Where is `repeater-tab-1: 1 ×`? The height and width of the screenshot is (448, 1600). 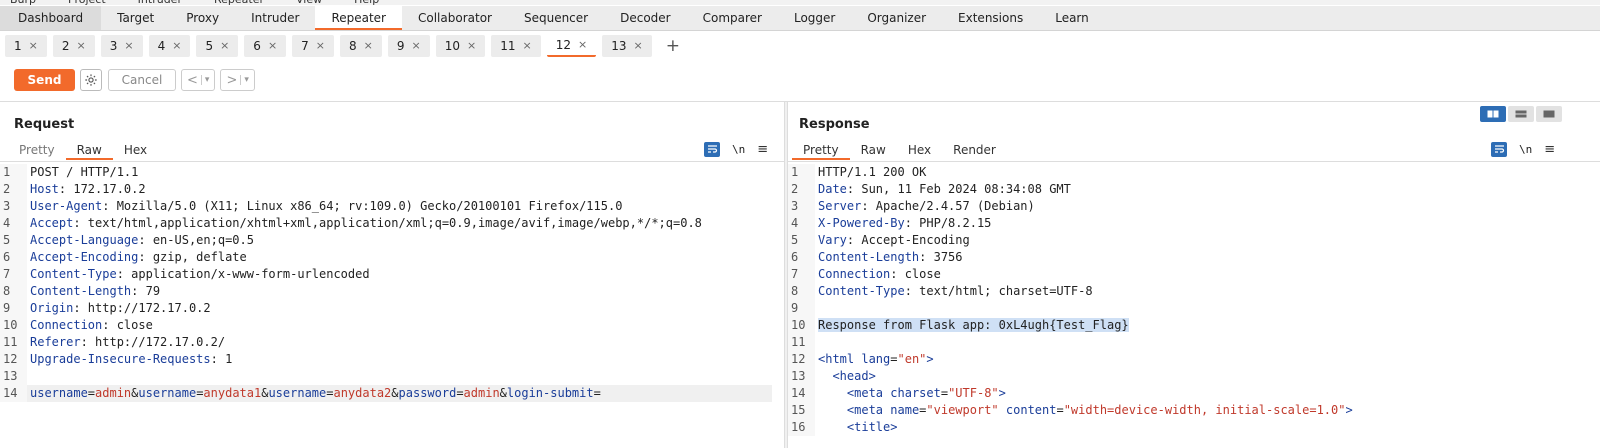
repeater-tab-1: 1 × is located at coordinates (26, 46).